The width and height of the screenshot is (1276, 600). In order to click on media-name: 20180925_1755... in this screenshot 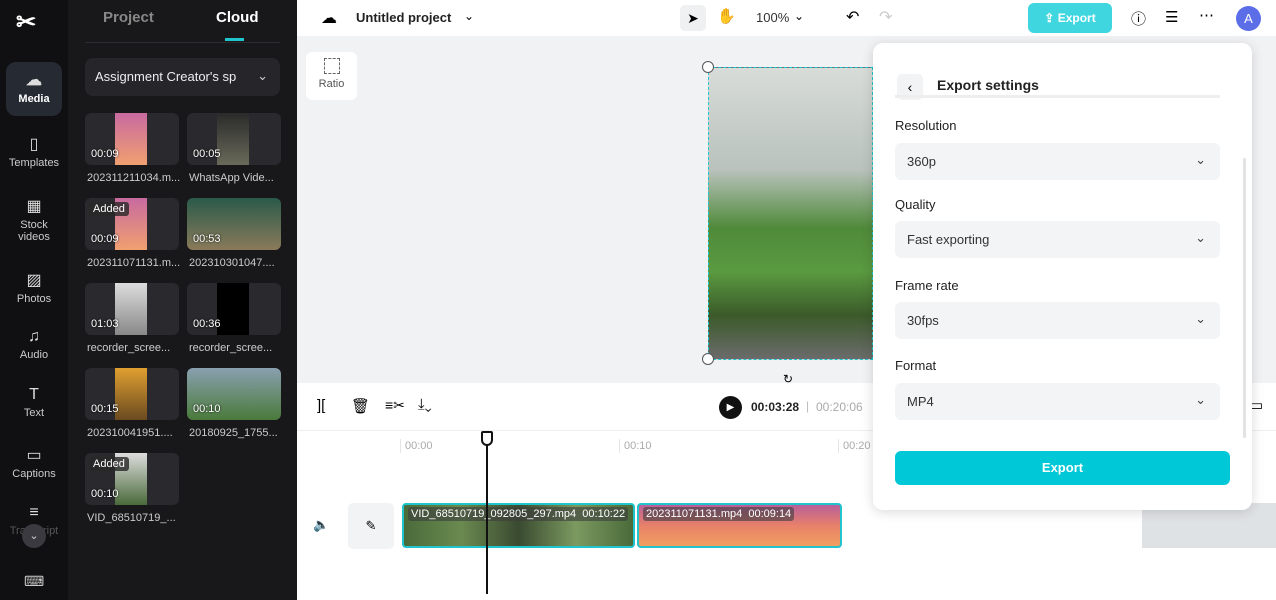, I will do `click(233, 433)`.